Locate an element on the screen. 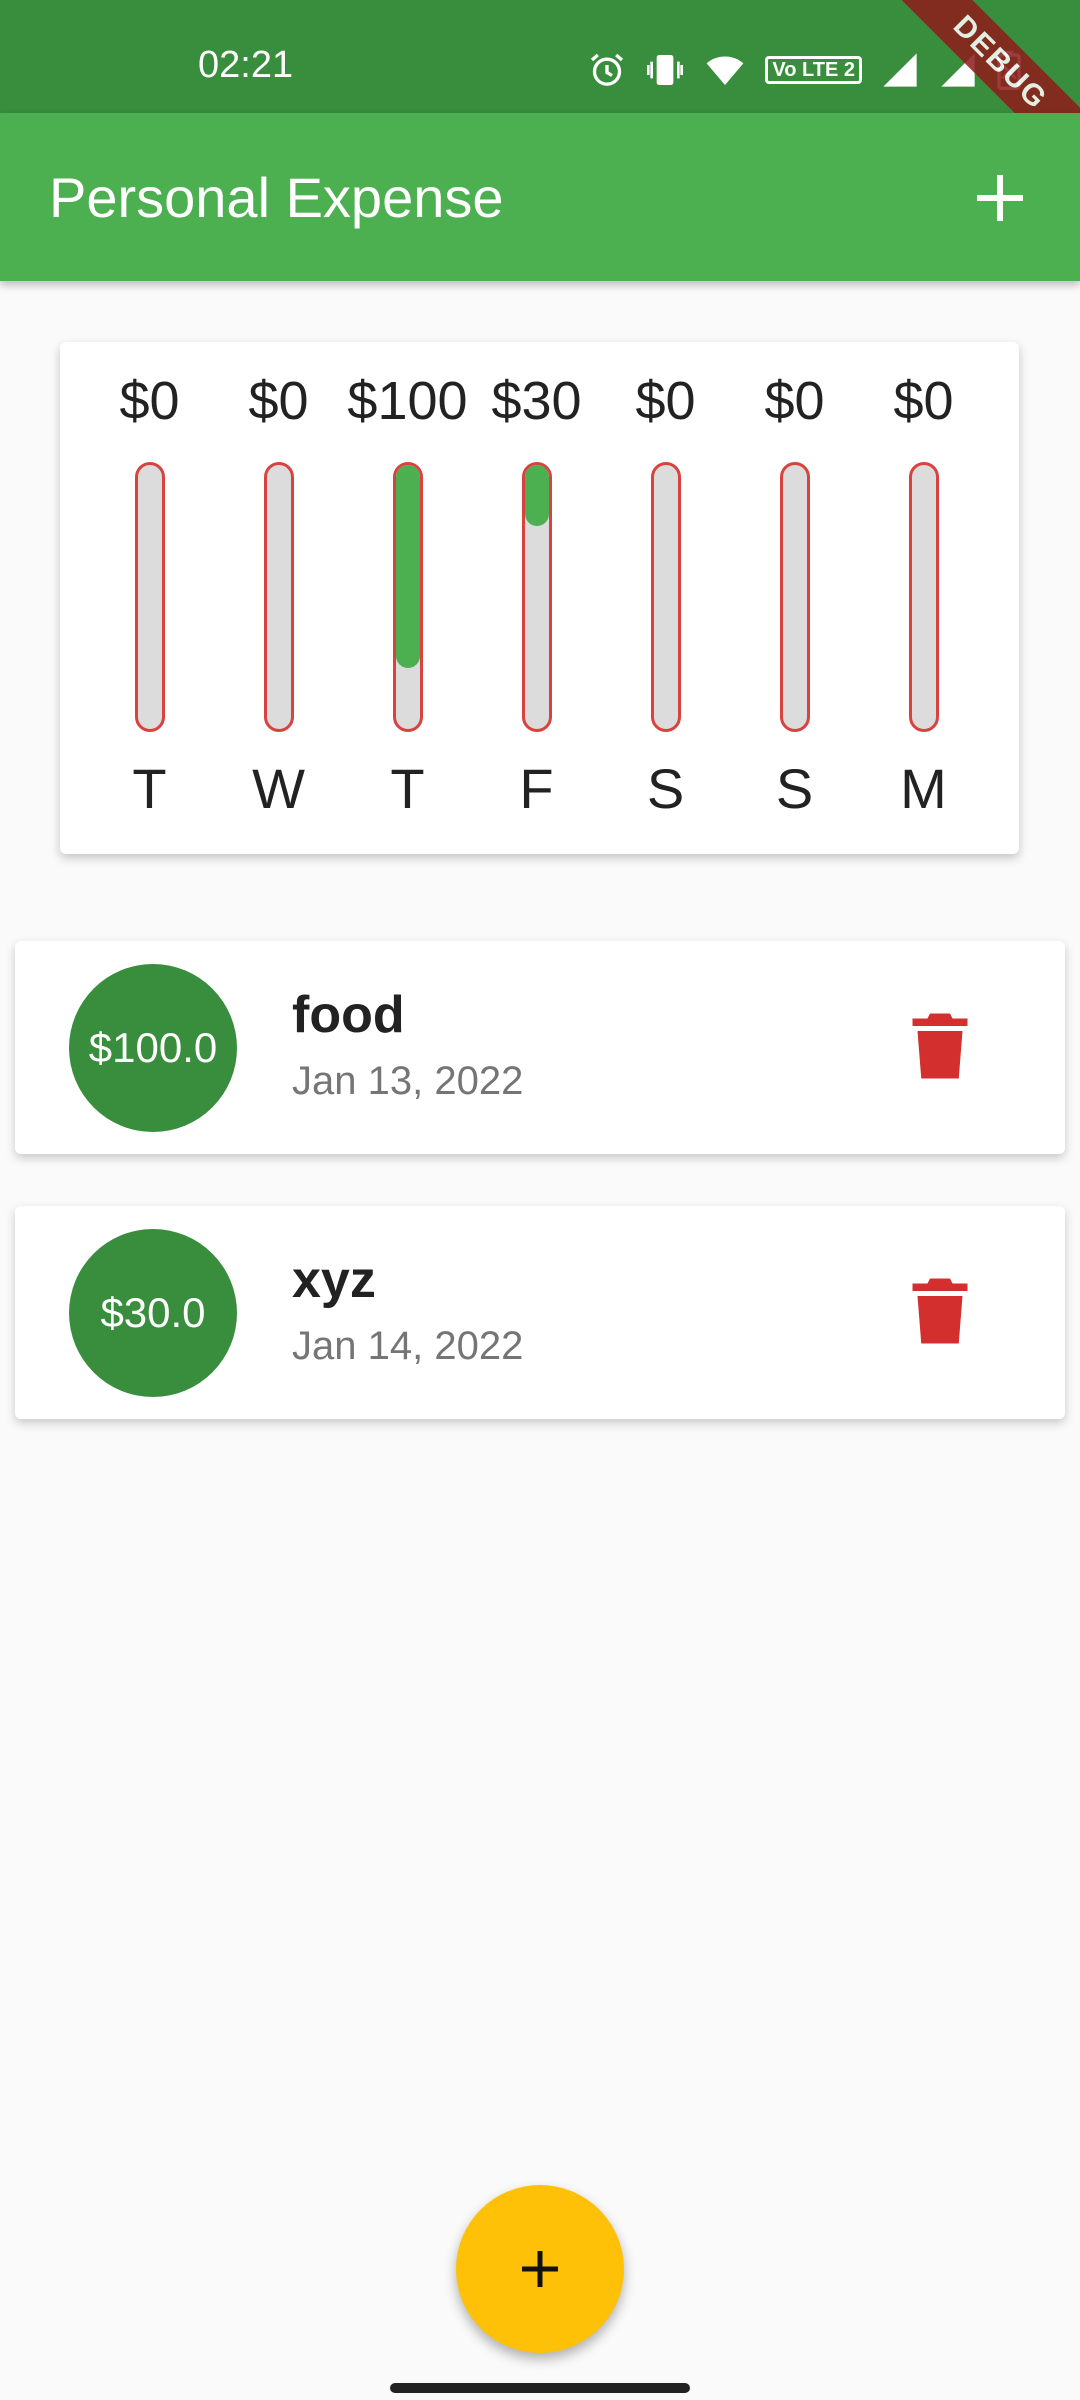 This screenshot has height=2400, width=1080. transaction-card: $100.0 food Jan 13, 2022 is located at coordinates (540, 1047).